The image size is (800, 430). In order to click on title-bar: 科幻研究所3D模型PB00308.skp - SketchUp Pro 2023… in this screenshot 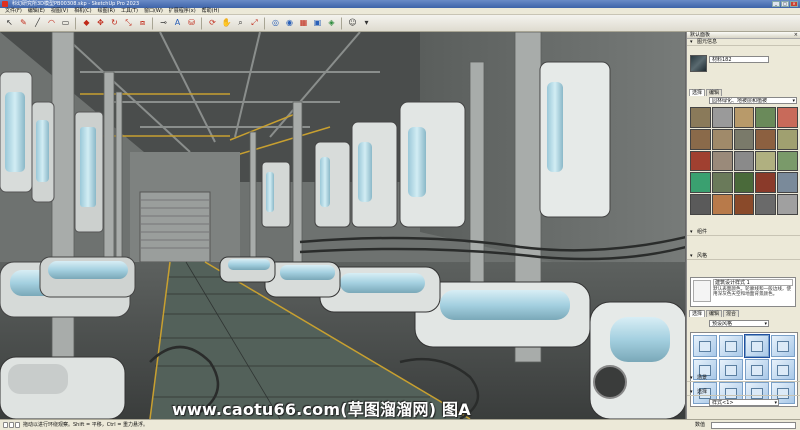, I will do `click(400, 4)`.